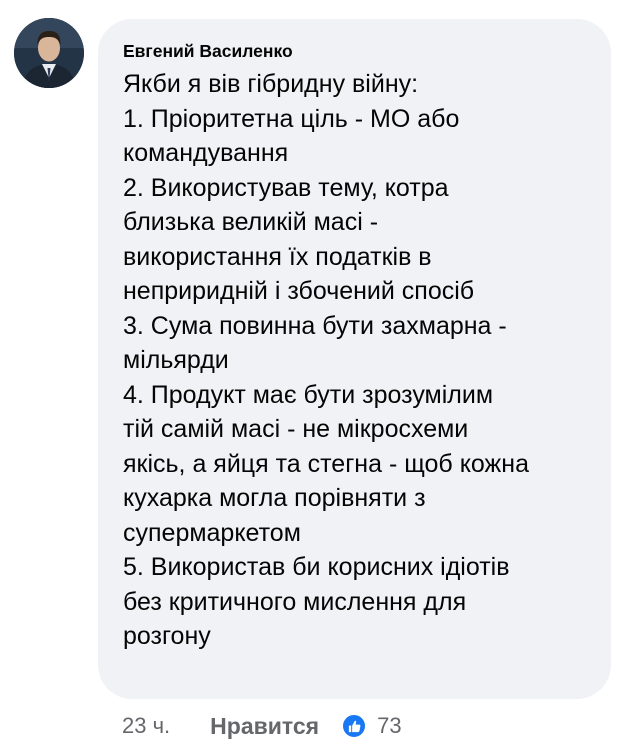 The width and height of the screenshot is (627, 750). I want to click on timestamp-link: 23 ч., so click(146, 726).